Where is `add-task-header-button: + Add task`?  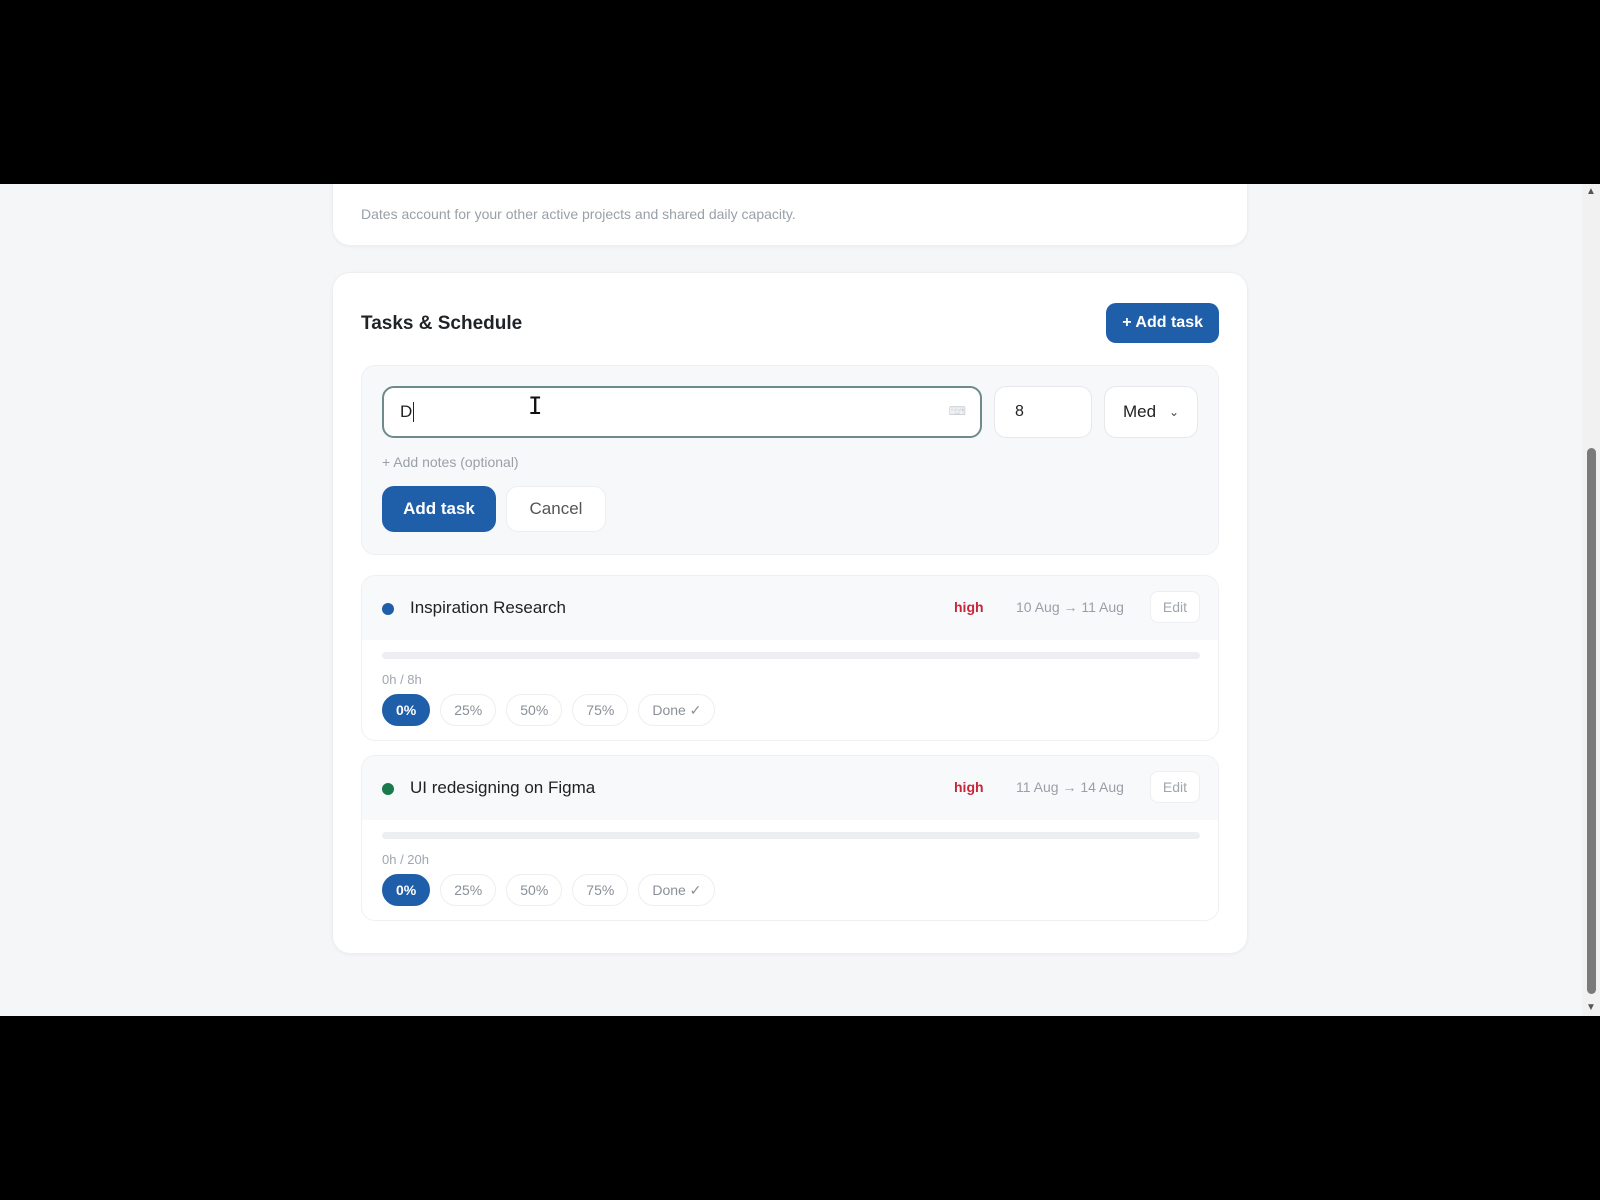 add-task-header-button: + Add task is located at coordinates (1162, 323).